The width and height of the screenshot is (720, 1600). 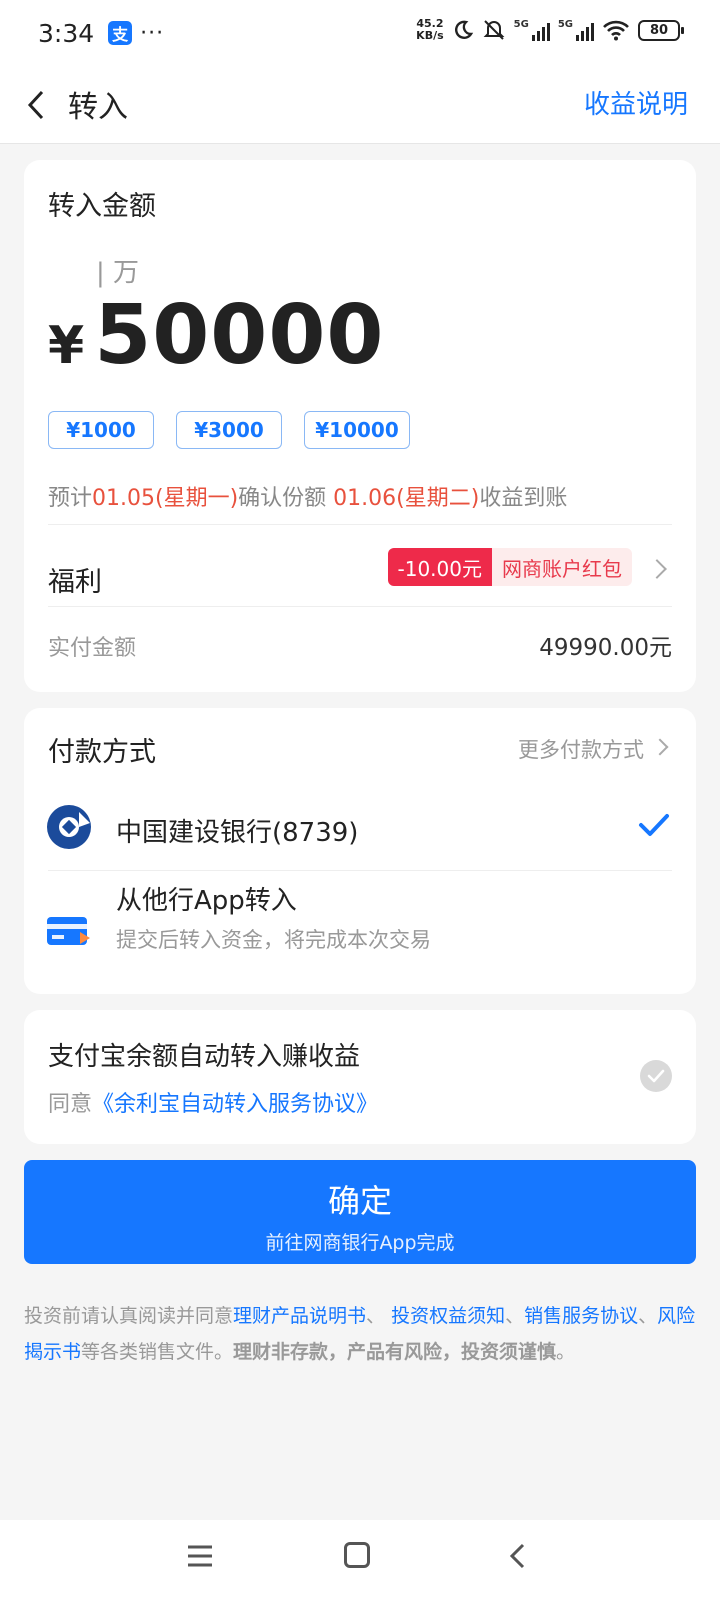 What do you see at coordinates (360, 1243) in the screenshot?
I see `confirm-button-sublabel: 前往网商银行App完成` at bounding box center [360, 1243].